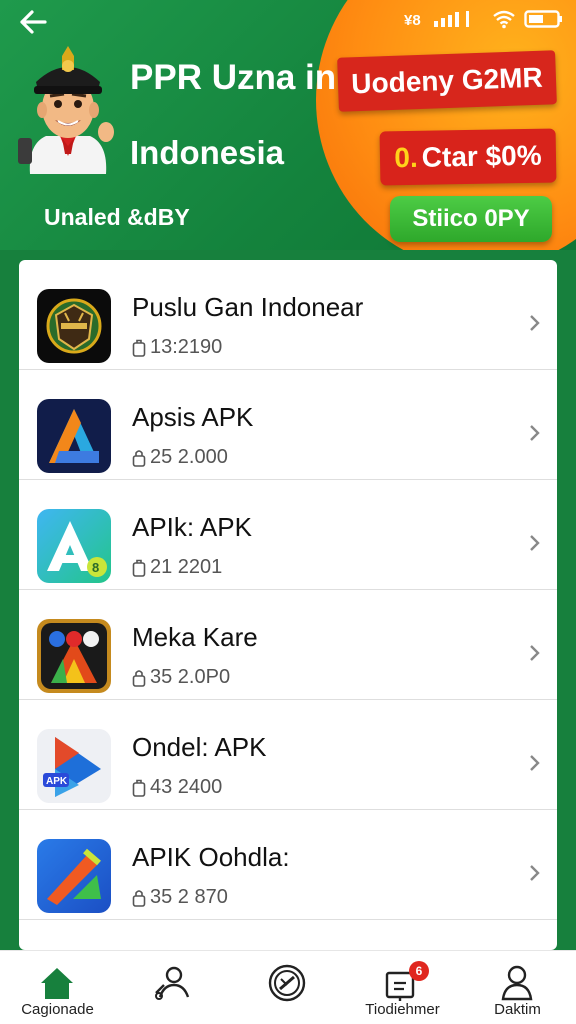 This screenshot has height=1024, width=576. Describe the element at coordinates (211, 857) in the screenshot. I see `app-name: APIK Oohdla:` at that location.